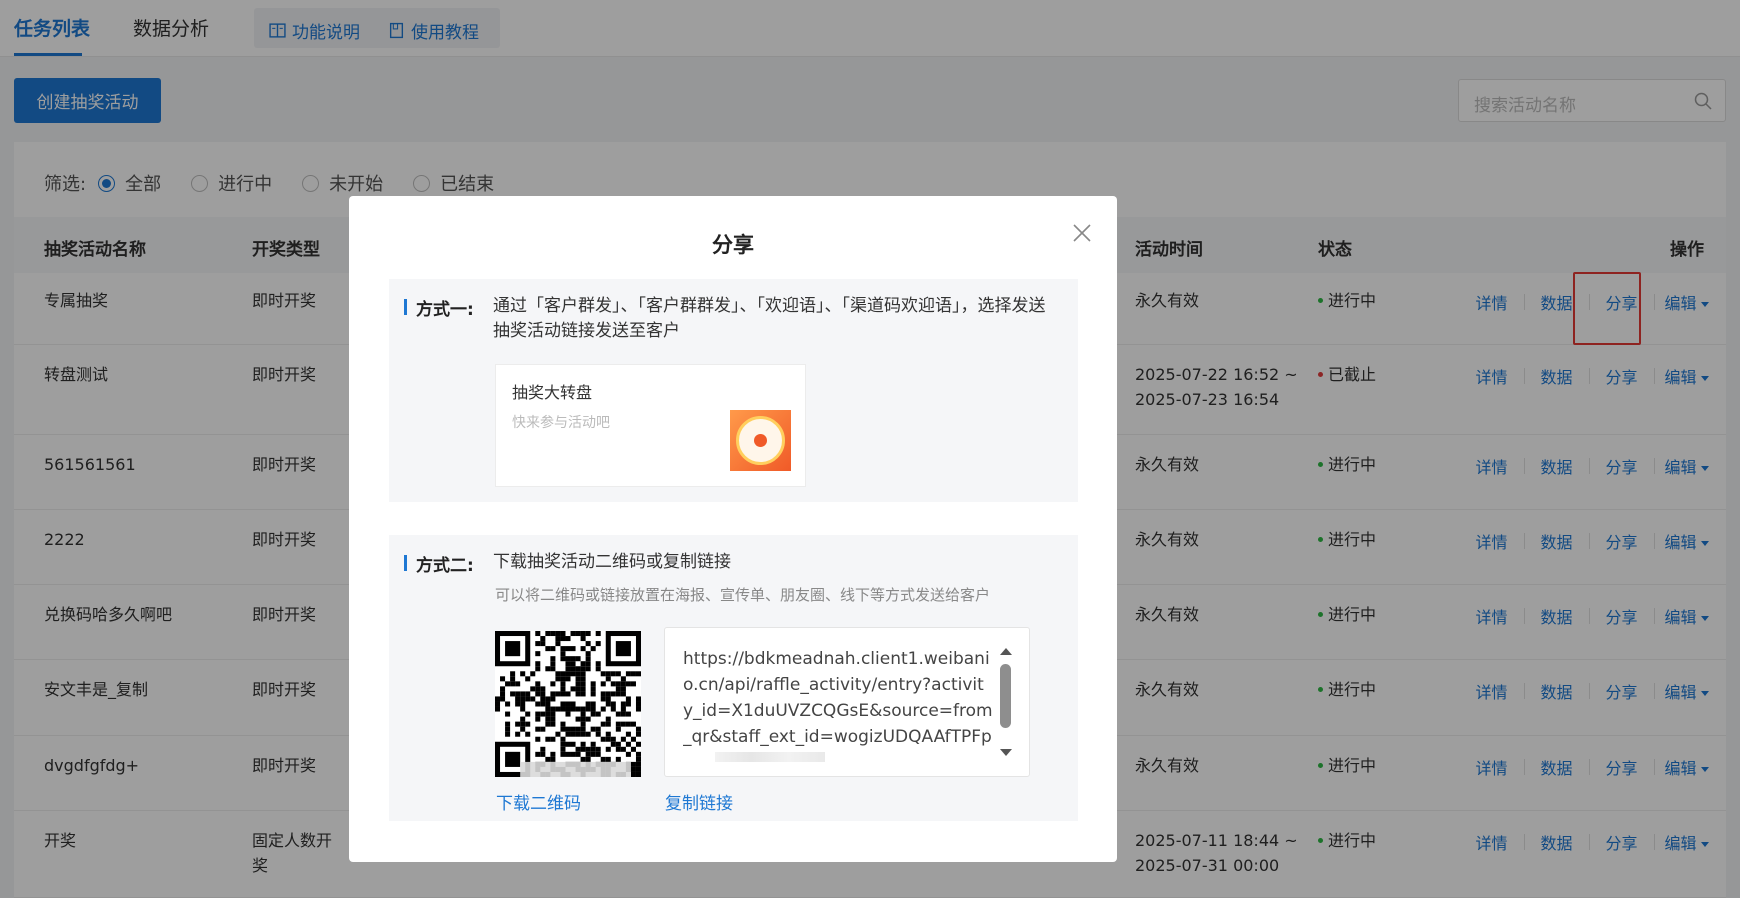 The width and height of the screenshot is (1740, 898). What do you see at coordinates (1006, 651) in the screenshot?
I see `scroll-up-arrow-icon` at bounding box center [1006, 651].